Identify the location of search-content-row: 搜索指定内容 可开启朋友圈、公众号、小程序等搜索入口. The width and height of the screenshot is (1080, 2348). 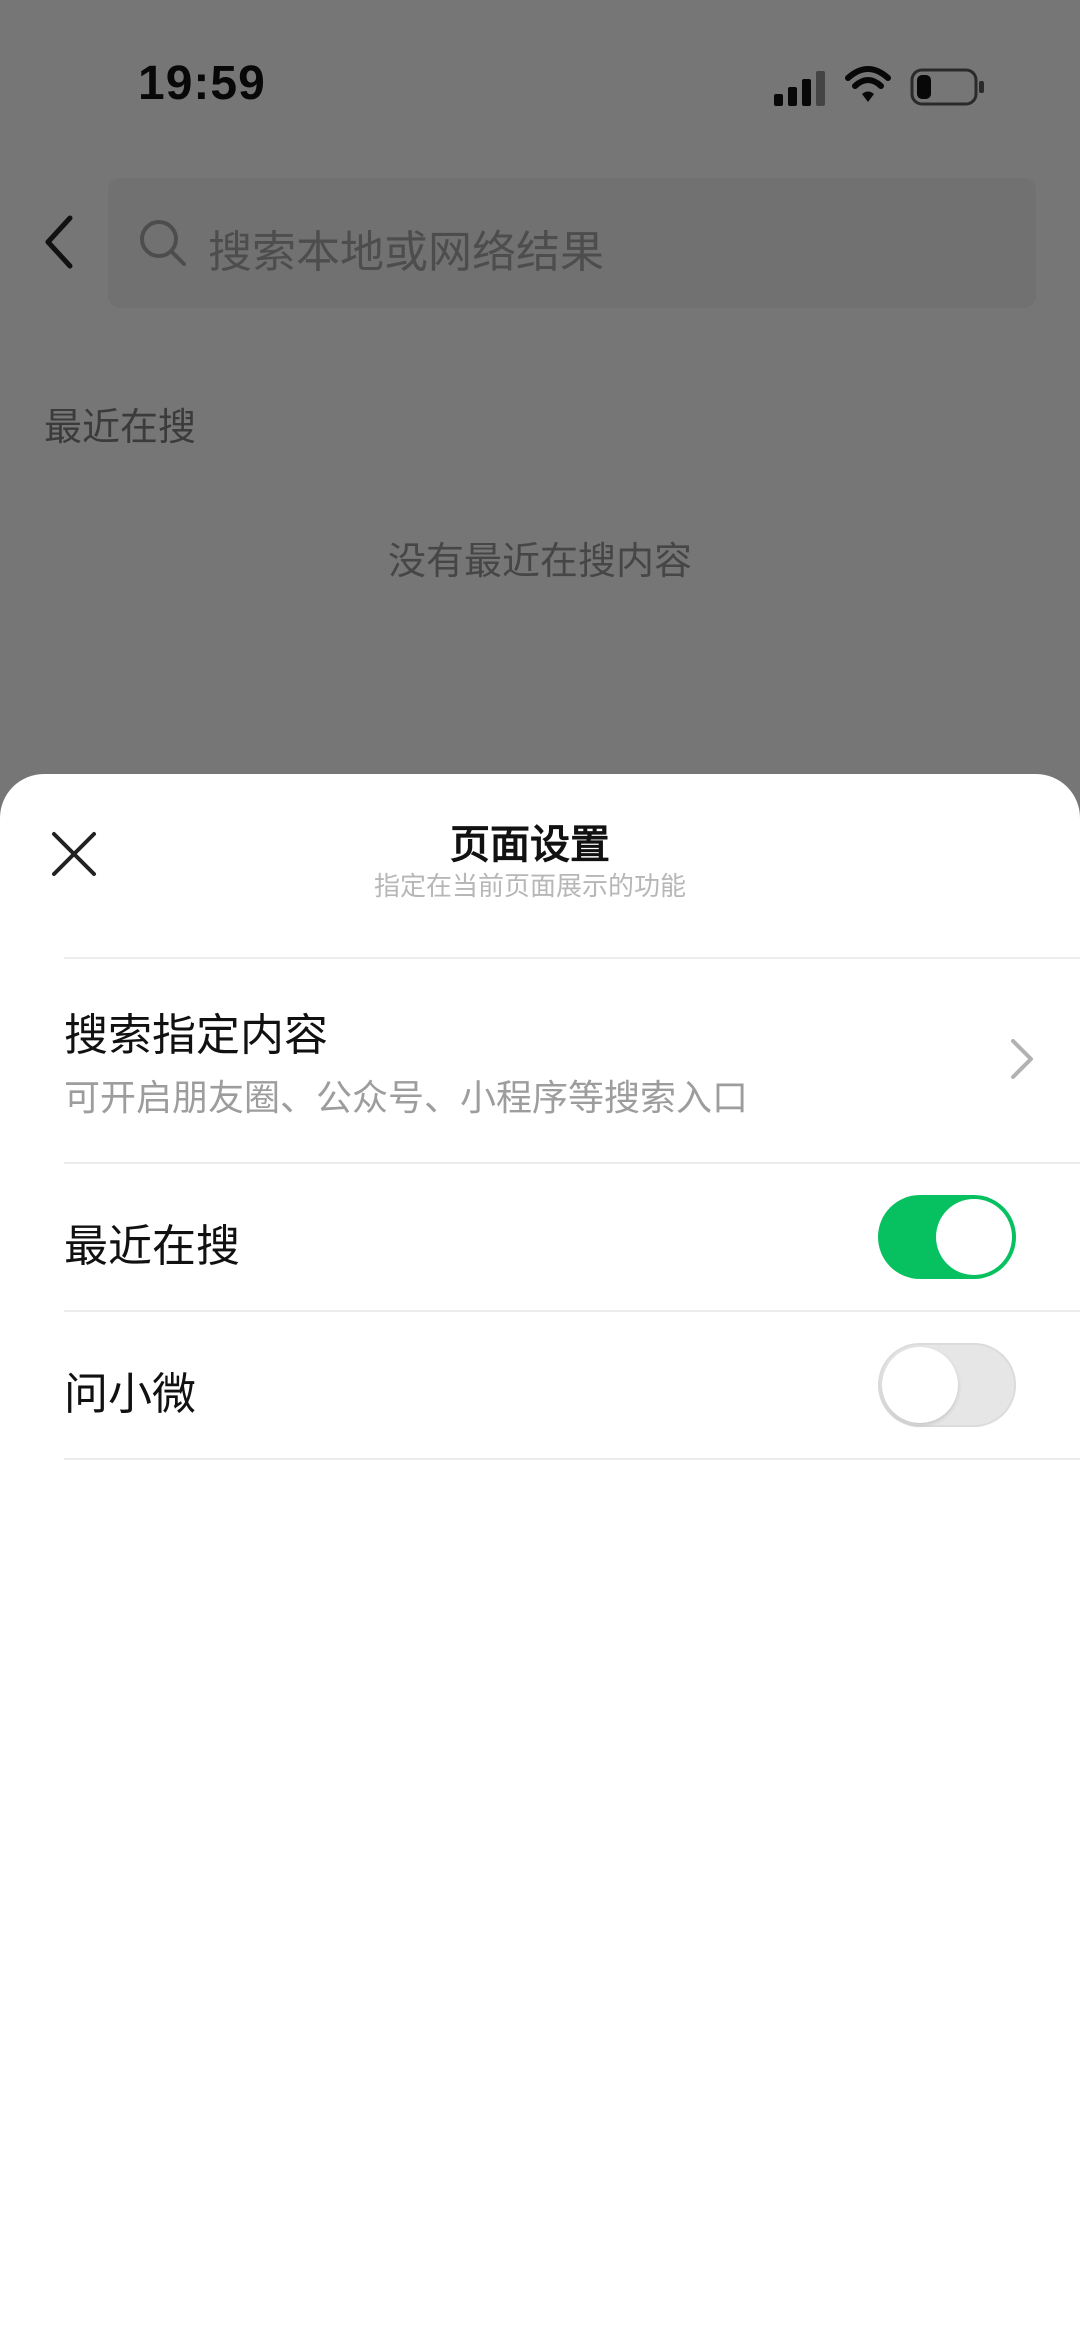
(540, 1060).